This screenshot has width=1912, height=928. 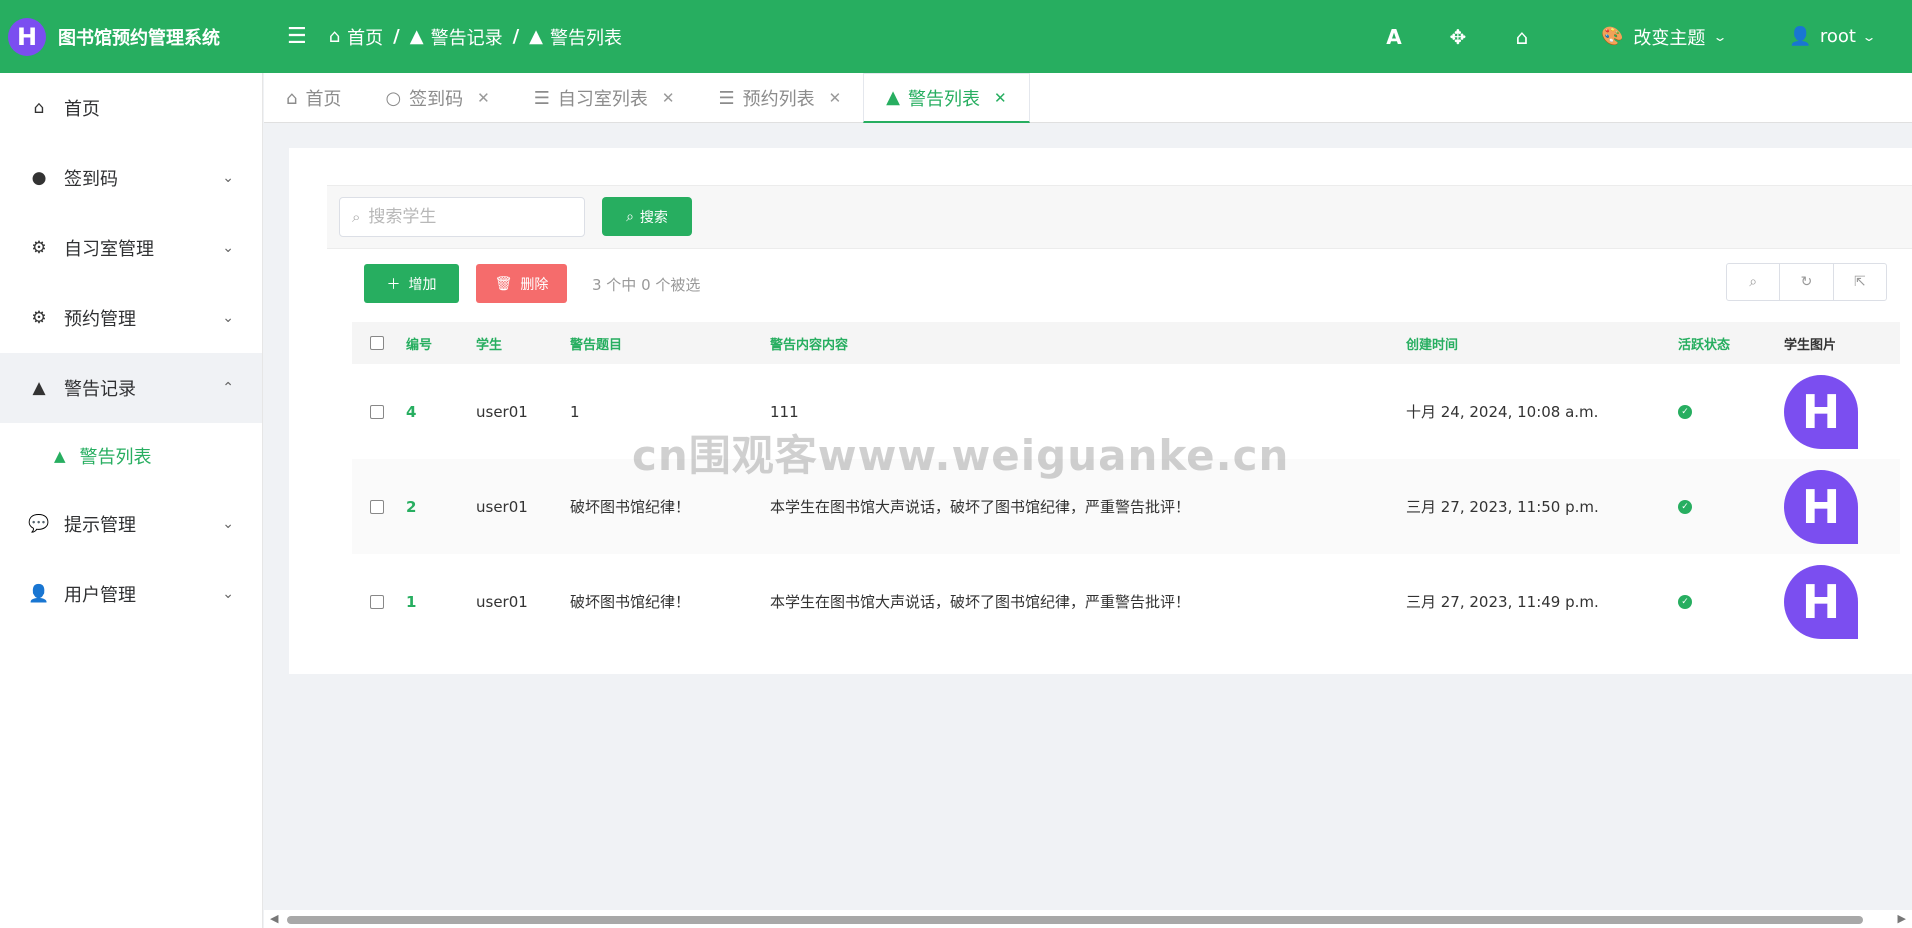 I want to click on row-id-link: 4, so click(x=433, y=412).